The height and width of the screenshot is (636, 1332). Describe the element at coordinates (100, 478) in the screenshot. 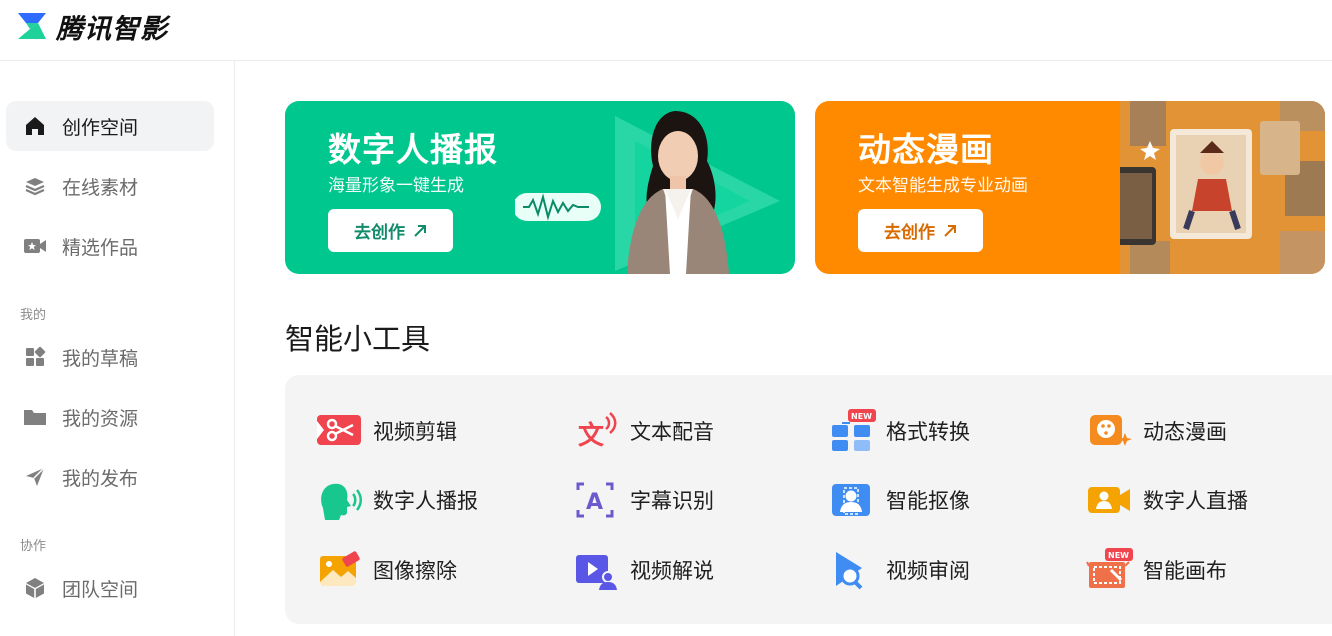

I see `sidebar-item-label: 我的发布` at that location.